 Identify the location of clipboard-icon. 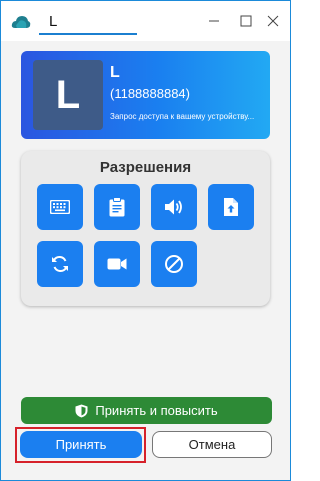
(117, 207).